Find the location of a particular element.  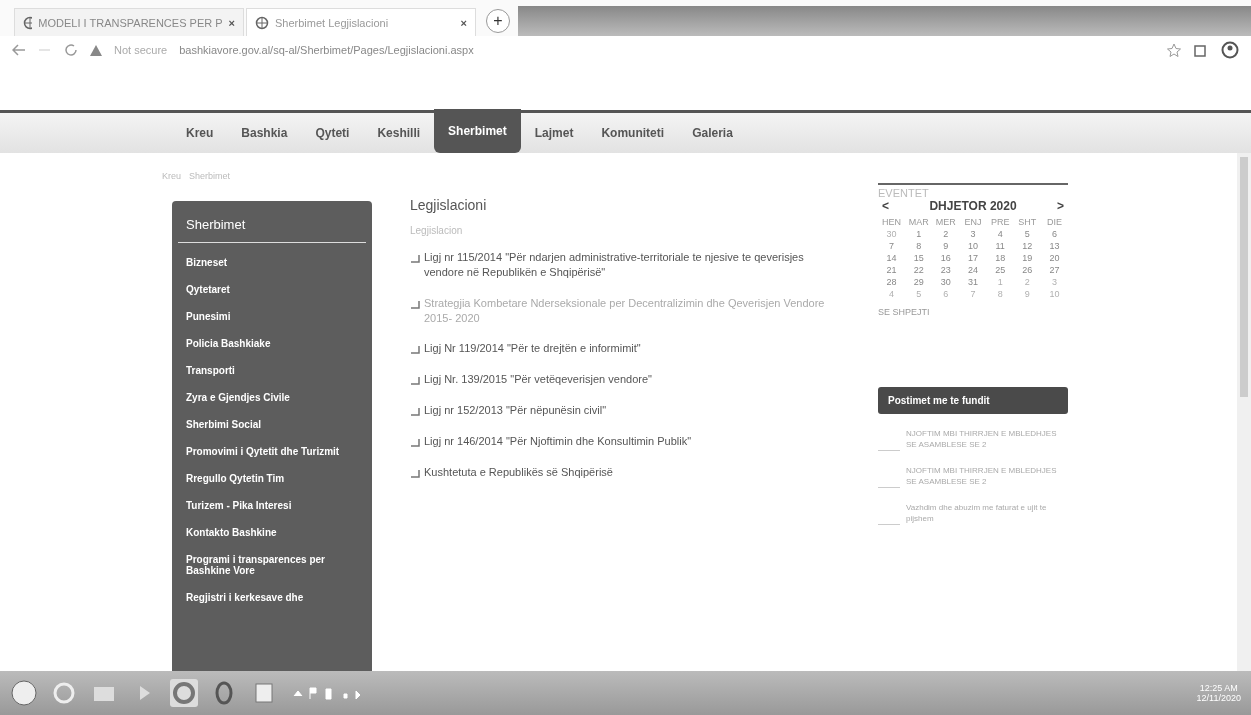

browser-tab: MODELI I TRANSPARENCES PER P × is located at coordinates (129, 22).